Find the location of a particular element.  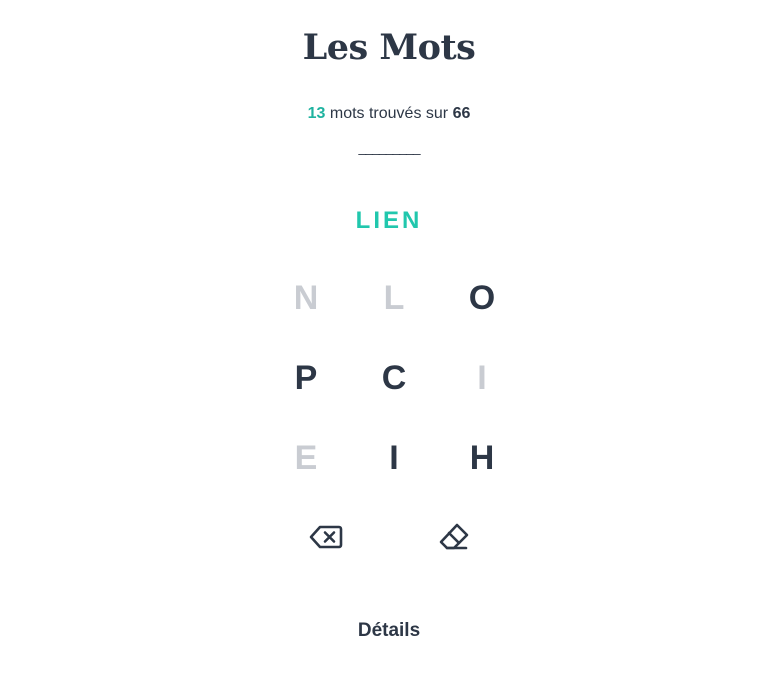

clear-button is located at coordinates (454, 537).